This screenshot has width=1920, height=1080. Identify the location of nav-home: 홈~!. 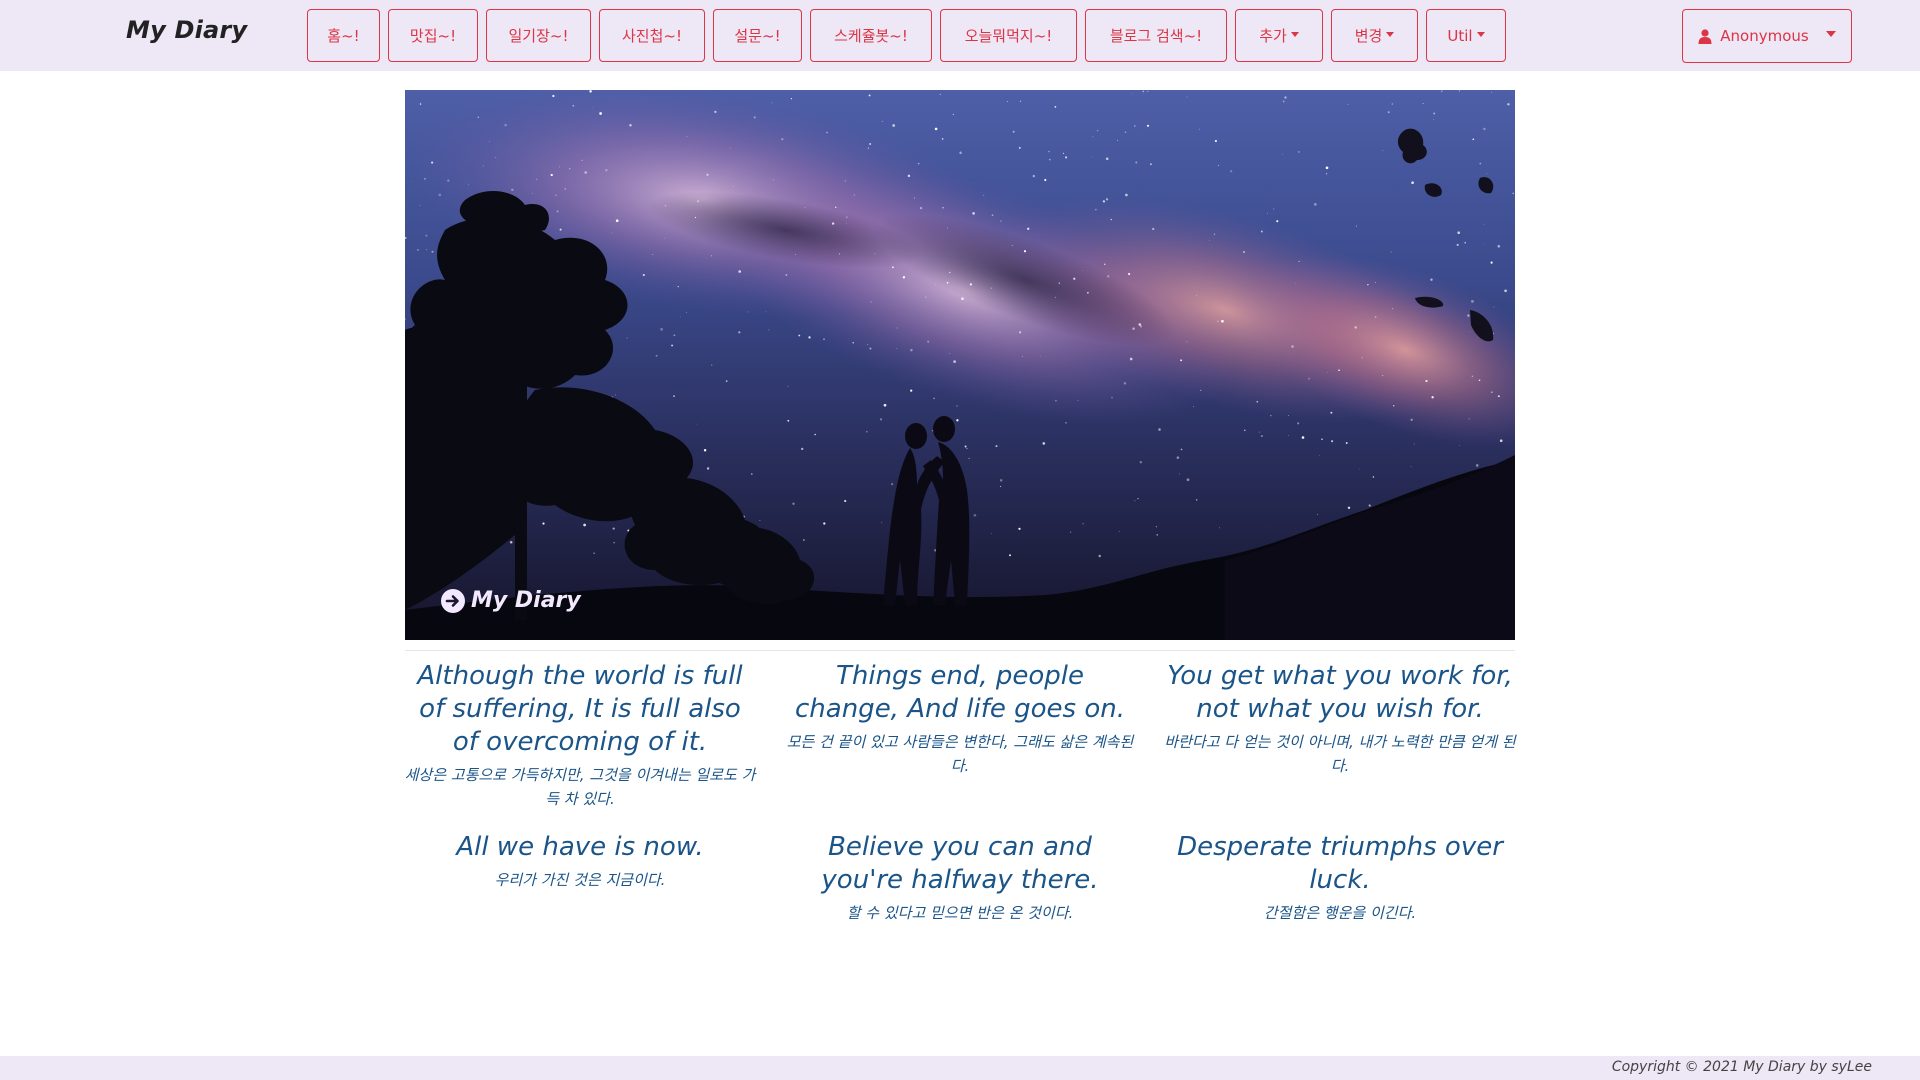
(343, 35).